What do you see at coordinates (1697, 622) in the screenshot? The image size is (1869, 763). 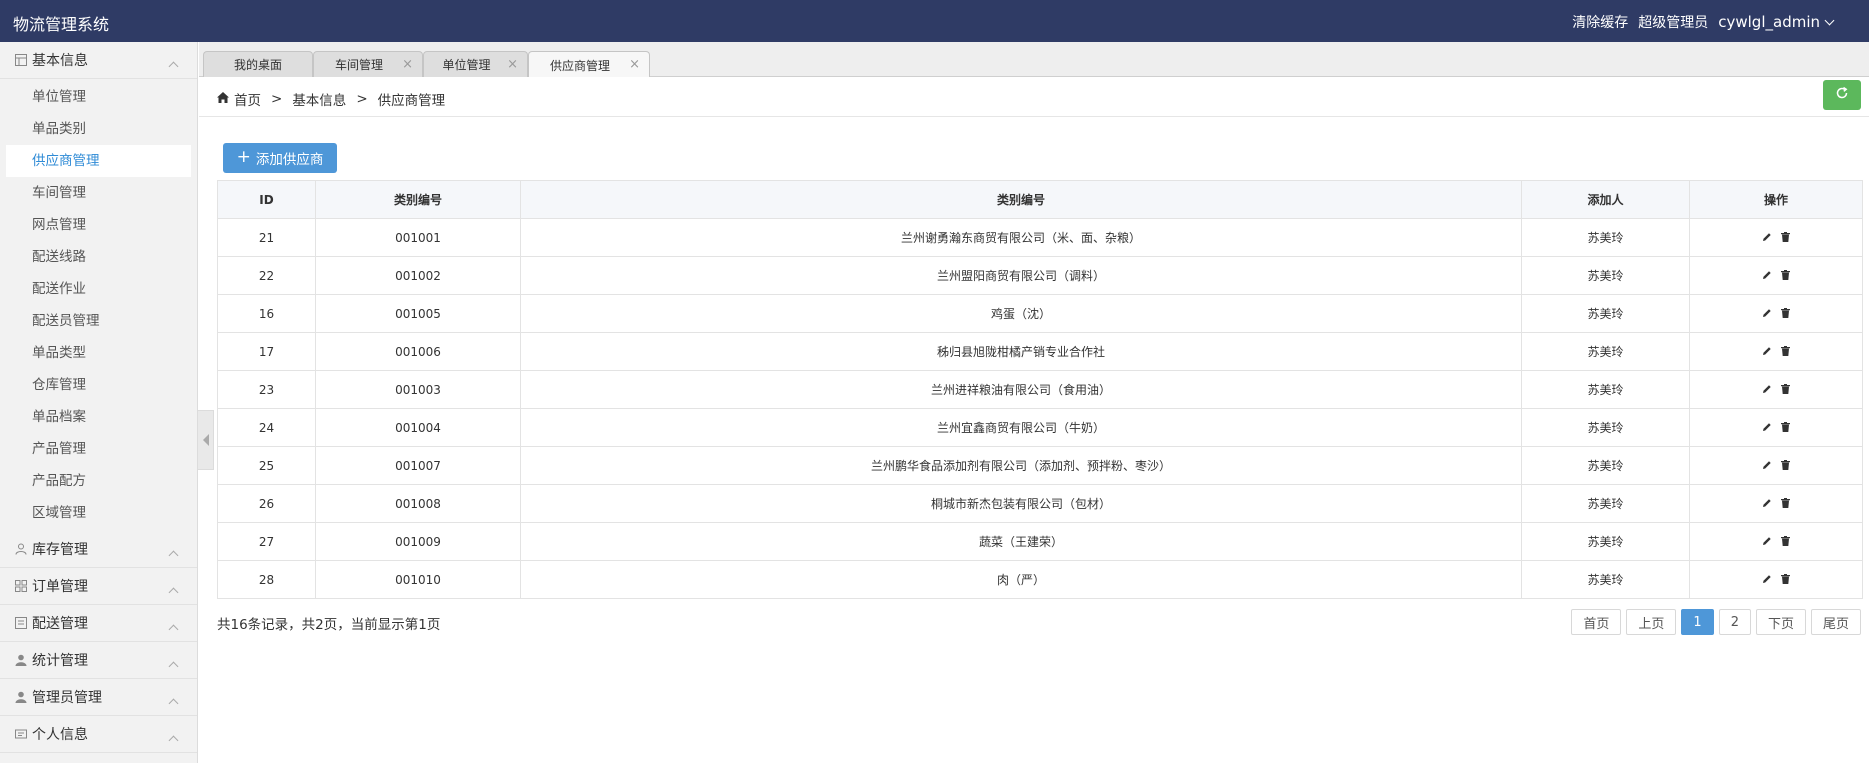 I see `pager-page-1: 1` at bounding box center [1697, 622].